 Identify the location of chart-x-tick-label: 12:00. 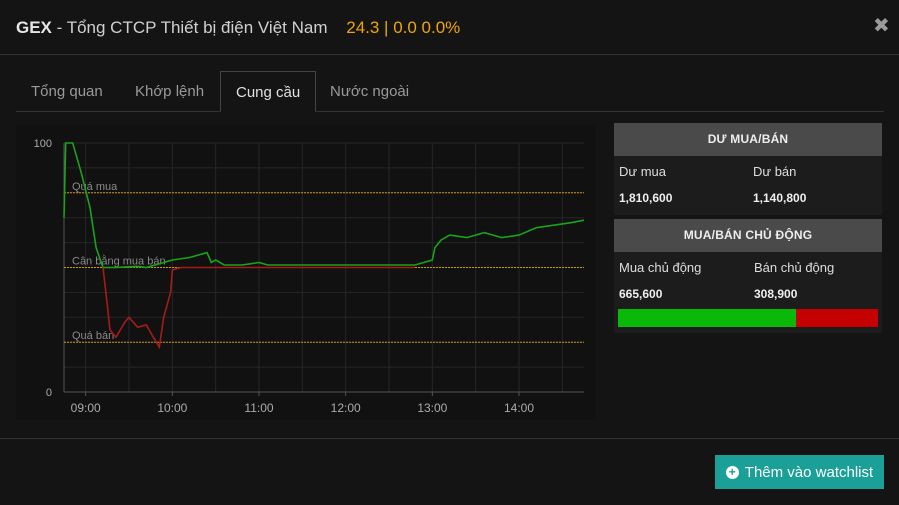
(346, 408).